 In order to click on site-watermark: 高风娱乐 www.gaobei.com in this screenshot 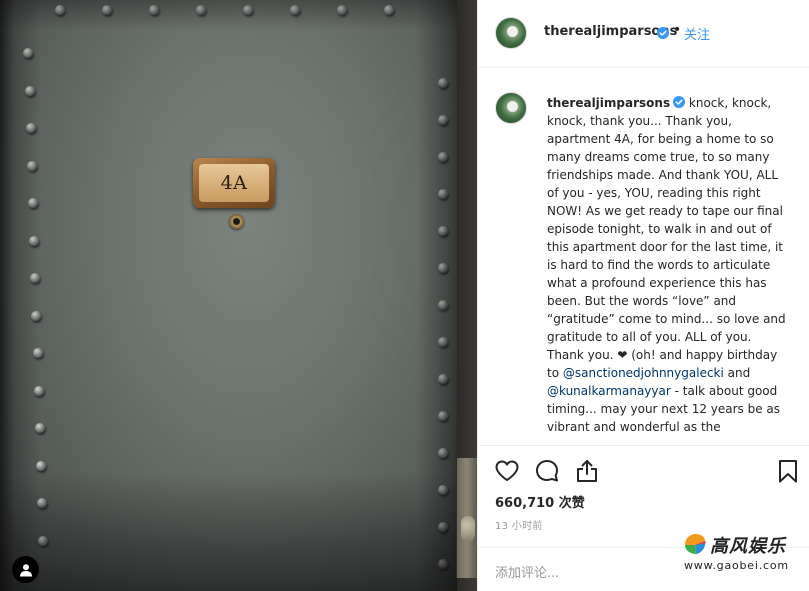, I will do `click(740, 552)`.